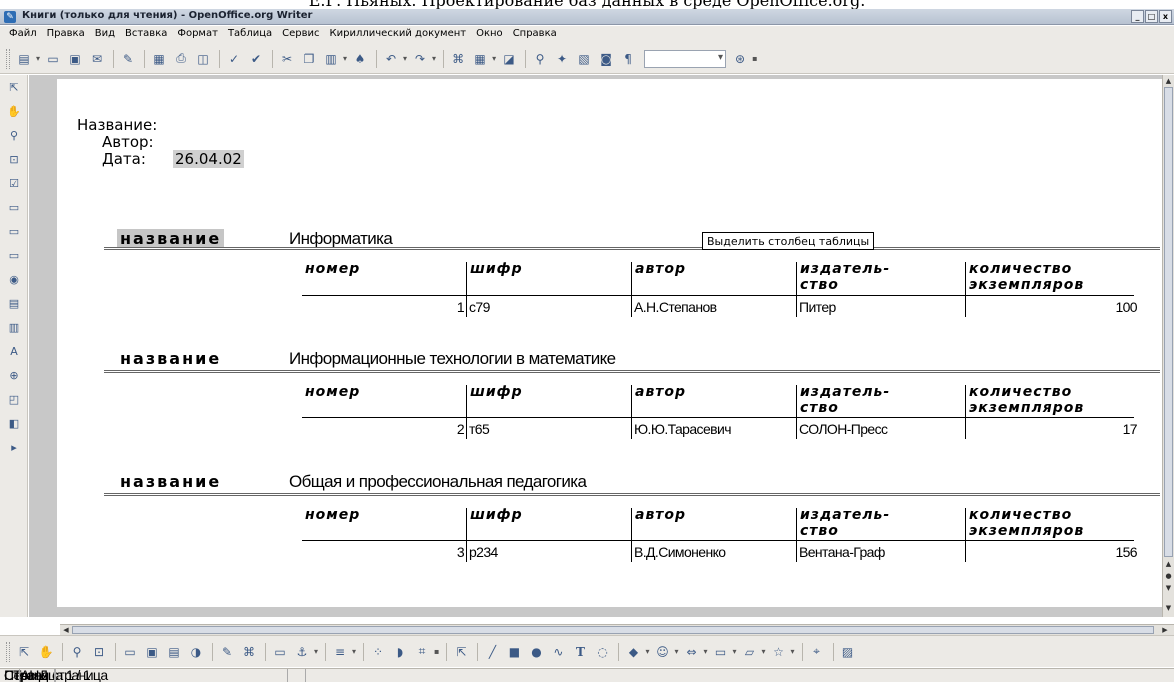 This screenshot has width=1174, height=682. I want to click on control-properties-icon: ⚲, so click(14, 136).